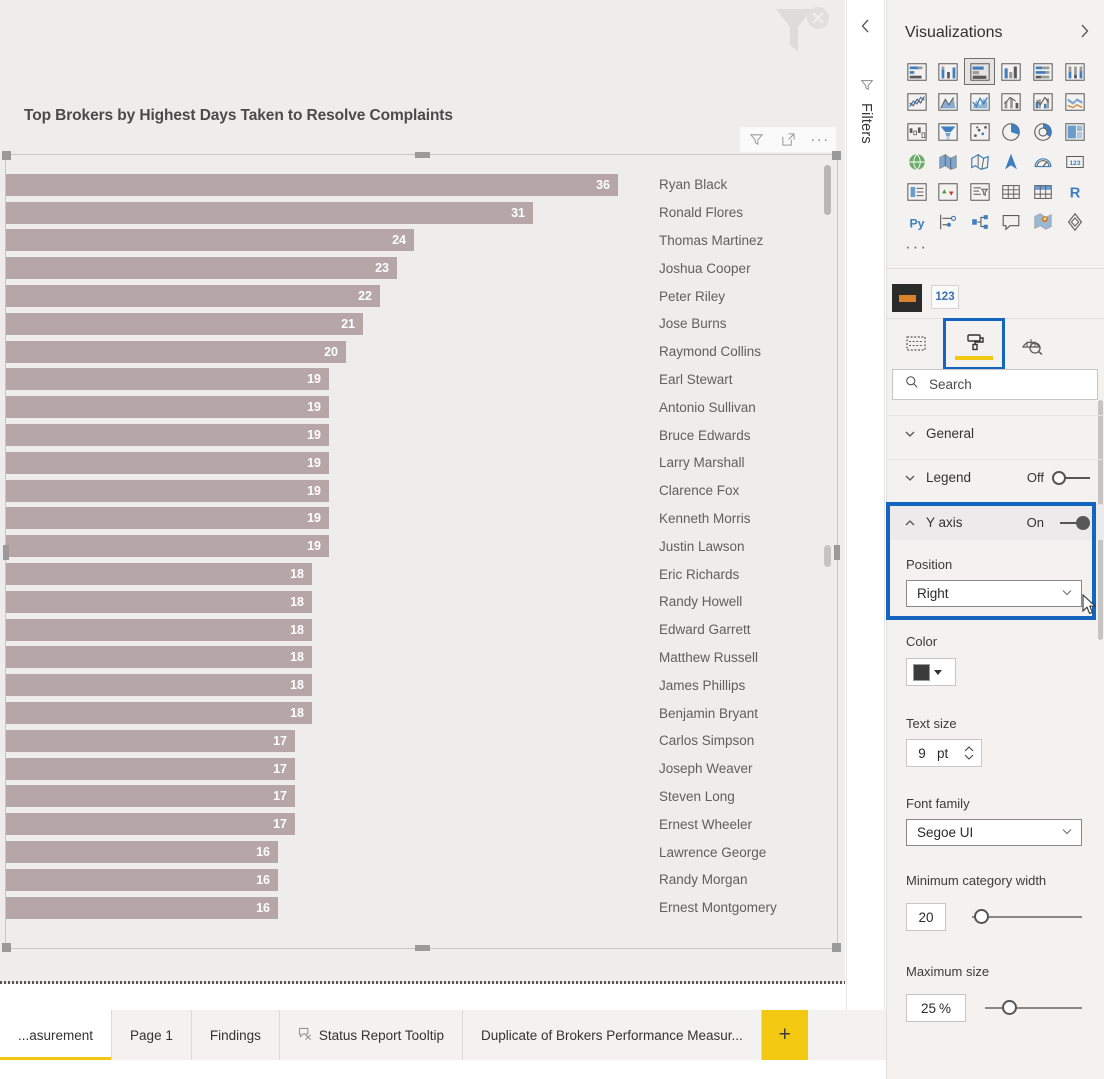  What do you see at coordinates (413, 546) in the screenshot?
I see `chart-row: 19 Justin Lawson` at bounding box center [413, 546].